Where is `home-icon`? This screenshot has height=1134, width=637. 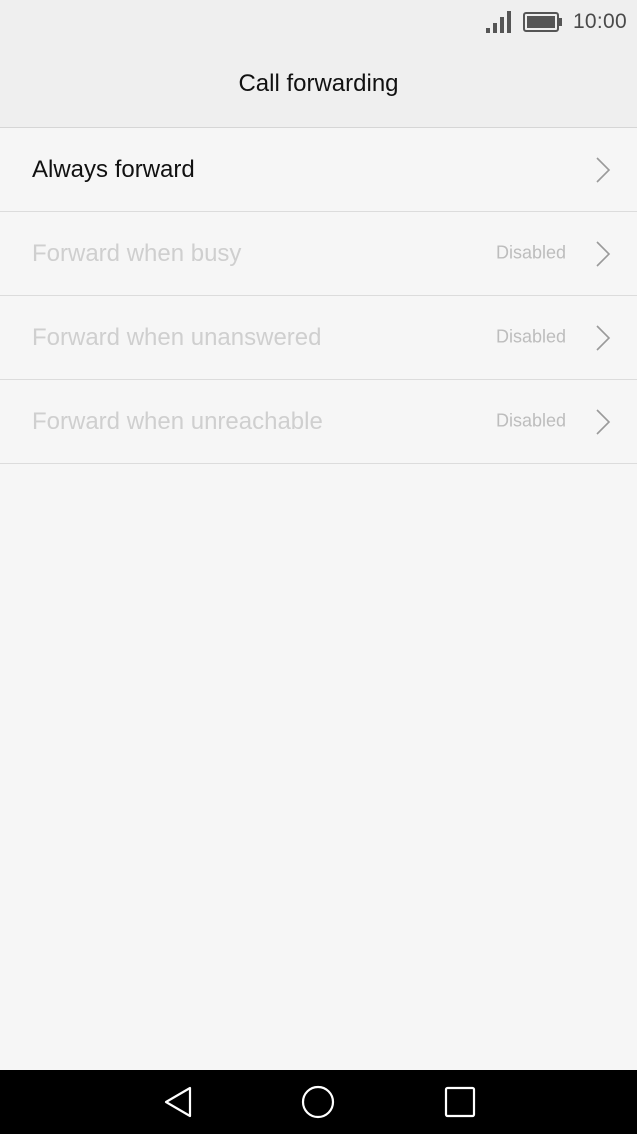 home-icon is located at coordinates (318, 1102).